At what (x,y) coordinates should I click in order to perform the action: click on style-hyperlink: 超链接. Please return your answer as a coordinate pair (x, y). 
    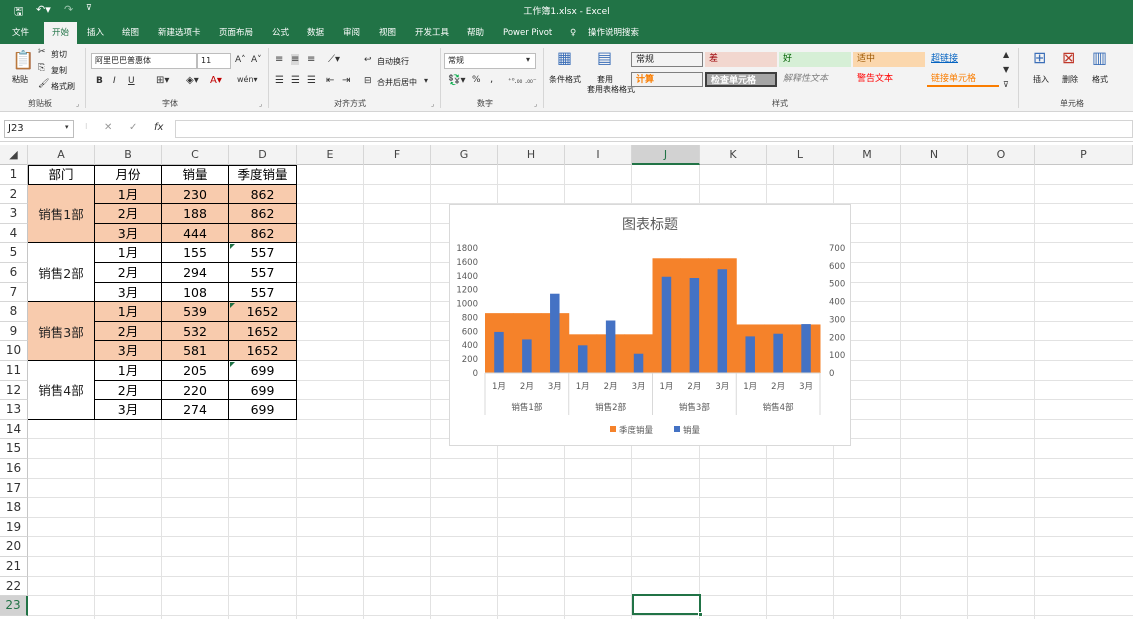
    Looking at the image, I should click on (963, 59).